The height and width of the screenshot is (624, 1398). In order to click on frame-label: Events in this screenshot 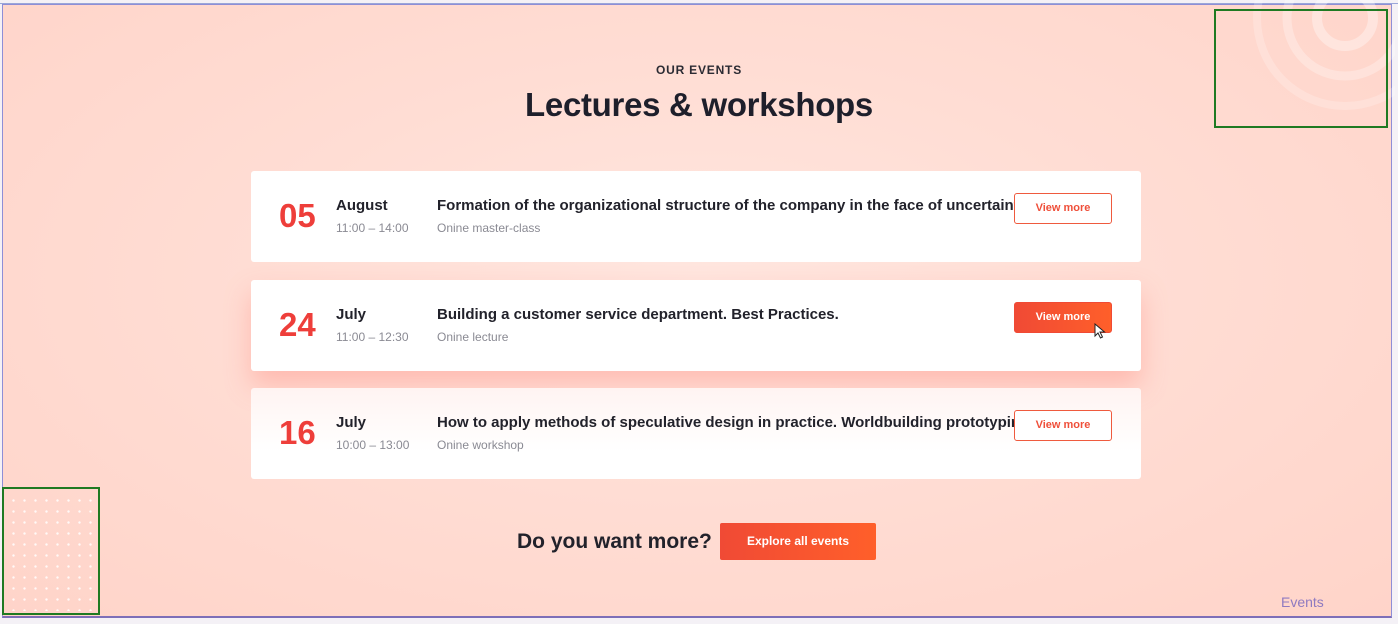, I will do `click(1302, 602)`.